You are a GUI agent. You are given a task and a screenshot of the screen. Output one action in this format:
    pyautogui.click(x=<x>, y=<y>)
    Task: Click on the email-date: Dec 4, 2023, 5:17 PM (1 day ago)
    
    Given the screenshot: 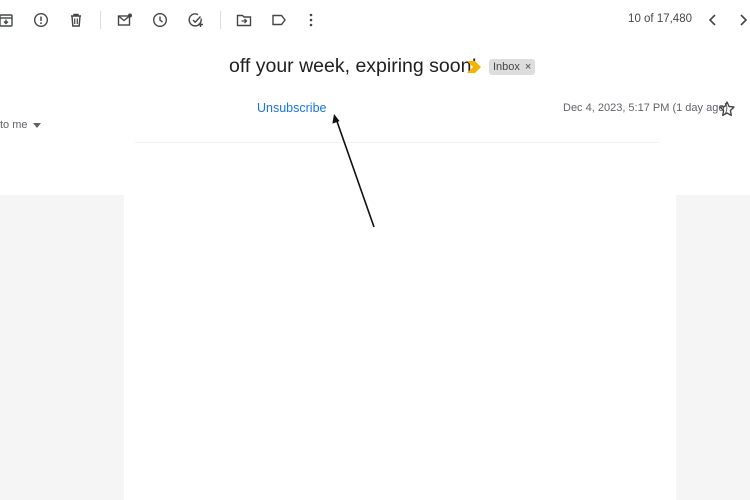 What is the action you would take?
    pyautogui.click(x=646, y=108)
    